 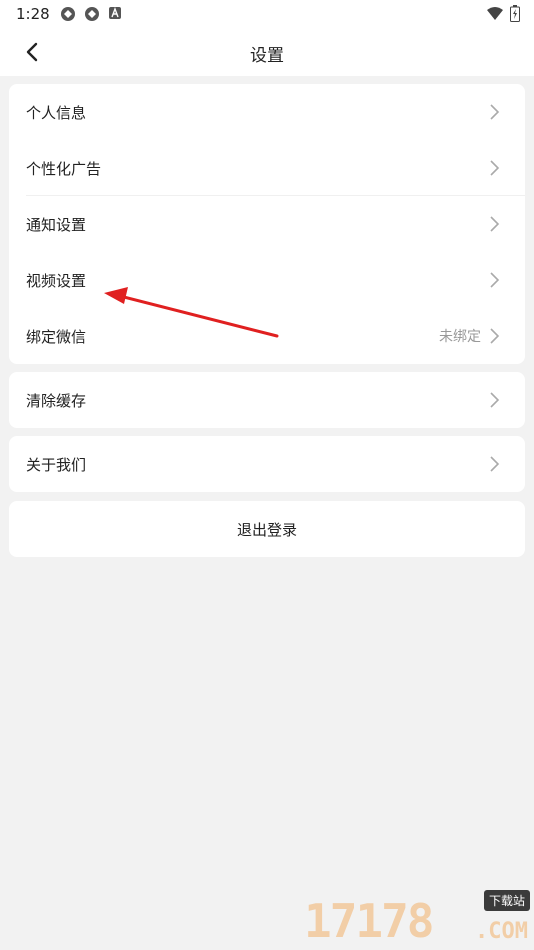 I want to click on status-icons-left, so click(x=91, y=14).